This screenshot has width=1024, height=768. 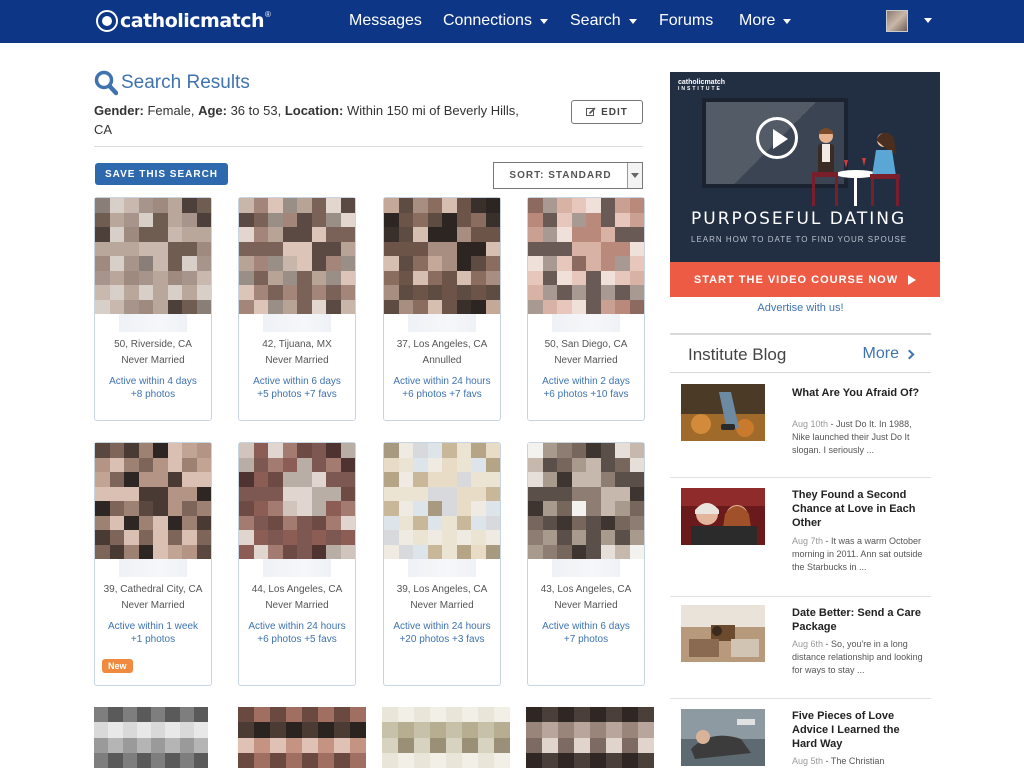 What do you see at coordinates (153, 394) in the screenshot?
I see `profile-photo-count: +8 photos` at bounding box center [153, 394].